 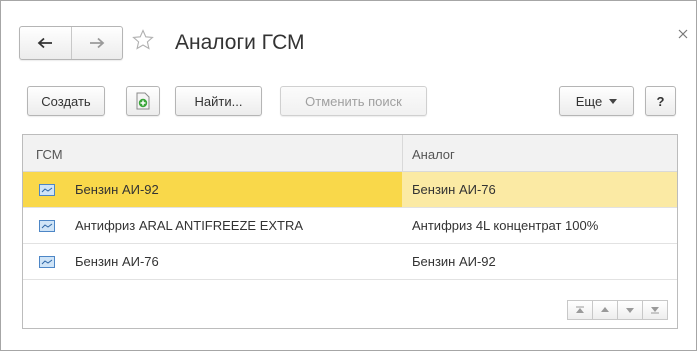 I want to click on page-title: Аналоги ГСМ, so click(x=240, y=42).